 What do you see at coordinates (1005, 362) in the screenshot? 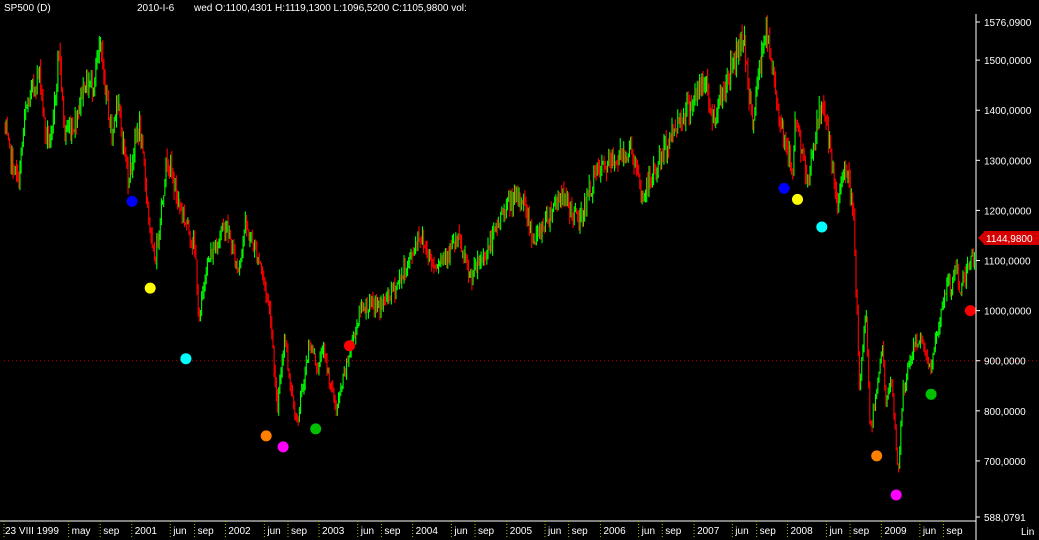
I see `y-tick-label: 900,0000` at bounding box center [1005, 362].